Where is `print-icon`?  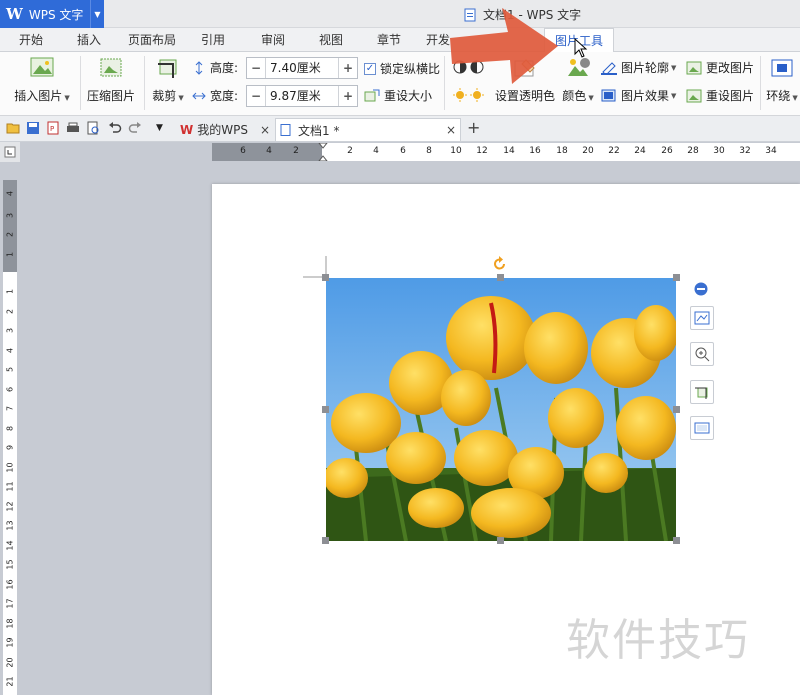
print-icon is located at coordinates (73, 128).